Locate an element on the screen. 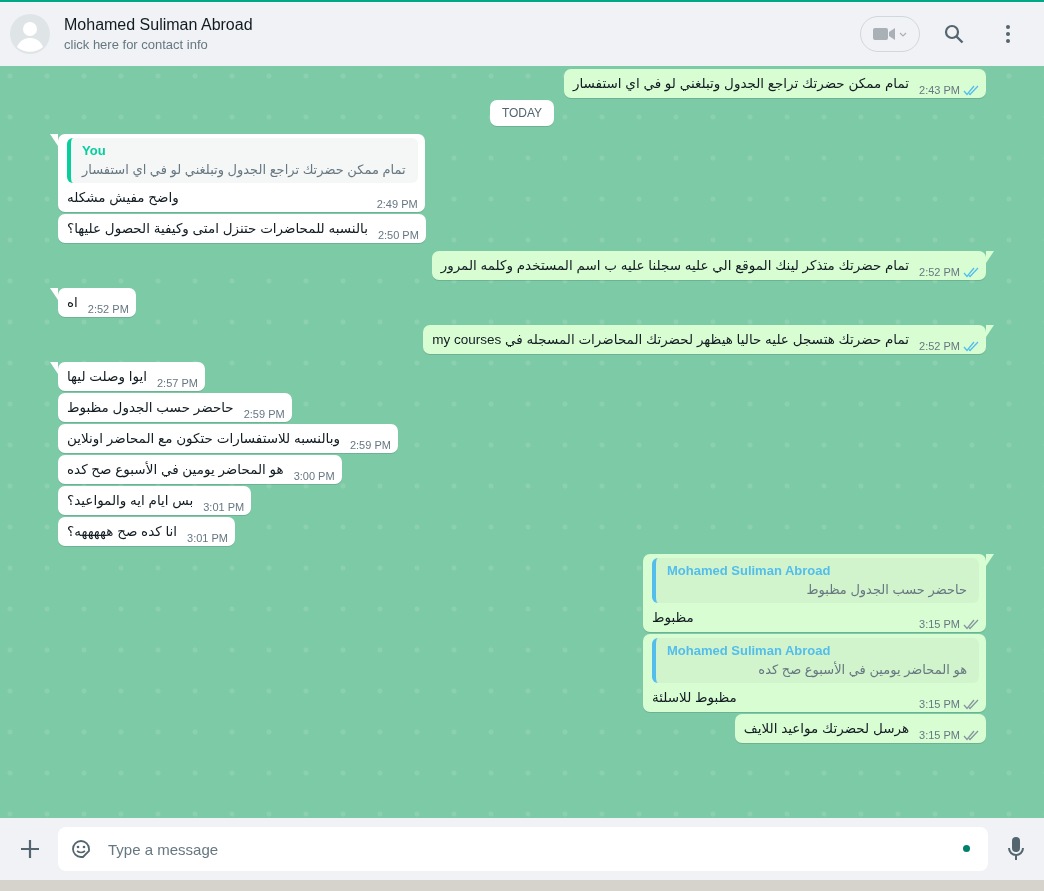  message-time: 2:50 PM is located at coordinates (398, 235).